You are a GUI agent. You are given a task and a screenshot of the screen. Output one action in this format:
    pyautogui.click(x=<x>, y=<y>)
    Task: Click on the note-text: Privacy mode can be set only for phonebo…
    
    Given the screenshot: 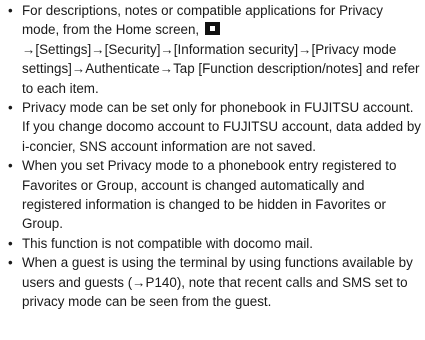 What is the action you would take?
    pyautogui.click(x=221, y=127)
    